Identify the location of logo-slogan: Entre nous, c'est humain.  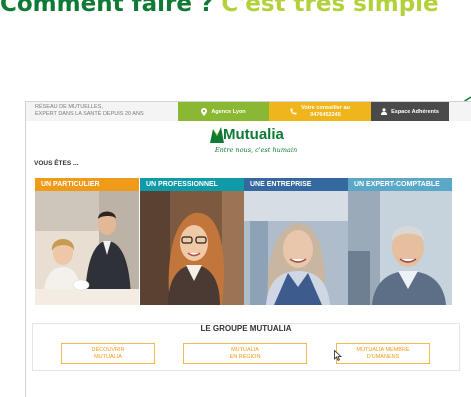
(256, 150).